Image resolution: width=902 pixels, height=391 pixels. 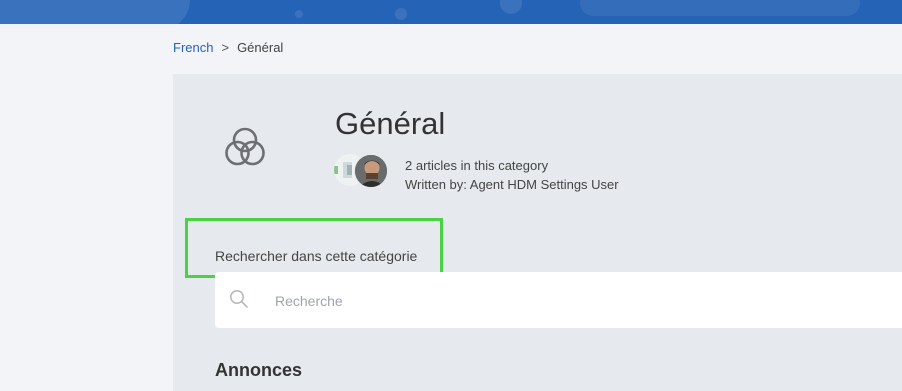 What do you see at coordinates (575, 301) in the screenshot?
I see `search-input` at bounding box center [575, 301].